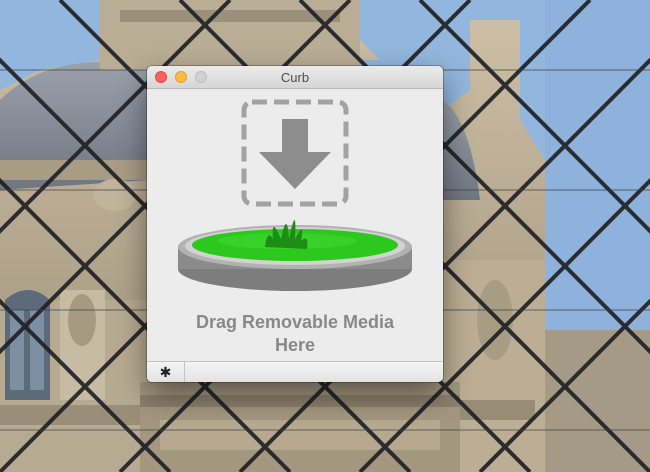  What do you see at coordinates (295, 322) in the screenshot?
I see `drop-instructions-line1: Drag Removable Media` at bounding box center [295, 322].